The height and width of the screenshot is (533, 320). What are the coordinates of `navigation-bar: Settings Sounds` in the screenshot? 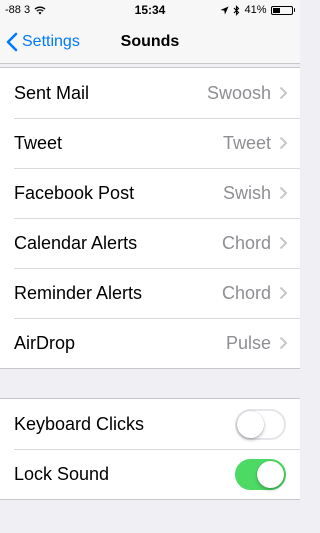 It's located at (150, 42).